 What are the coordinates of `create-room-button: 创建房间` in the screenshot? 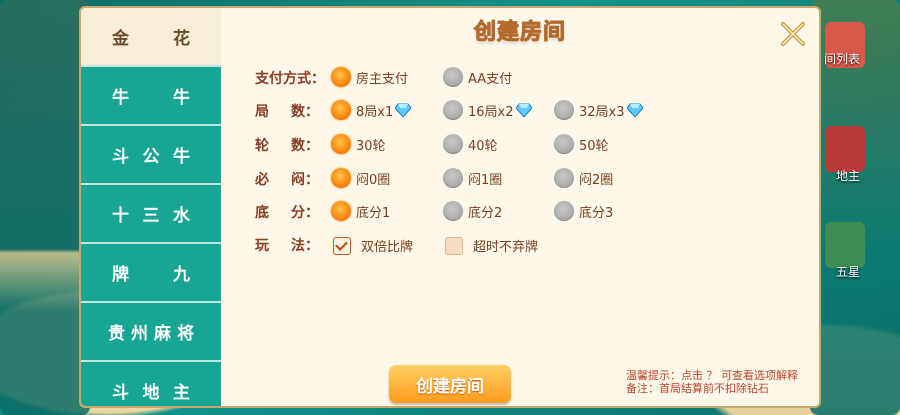 It's located at (450, 384).